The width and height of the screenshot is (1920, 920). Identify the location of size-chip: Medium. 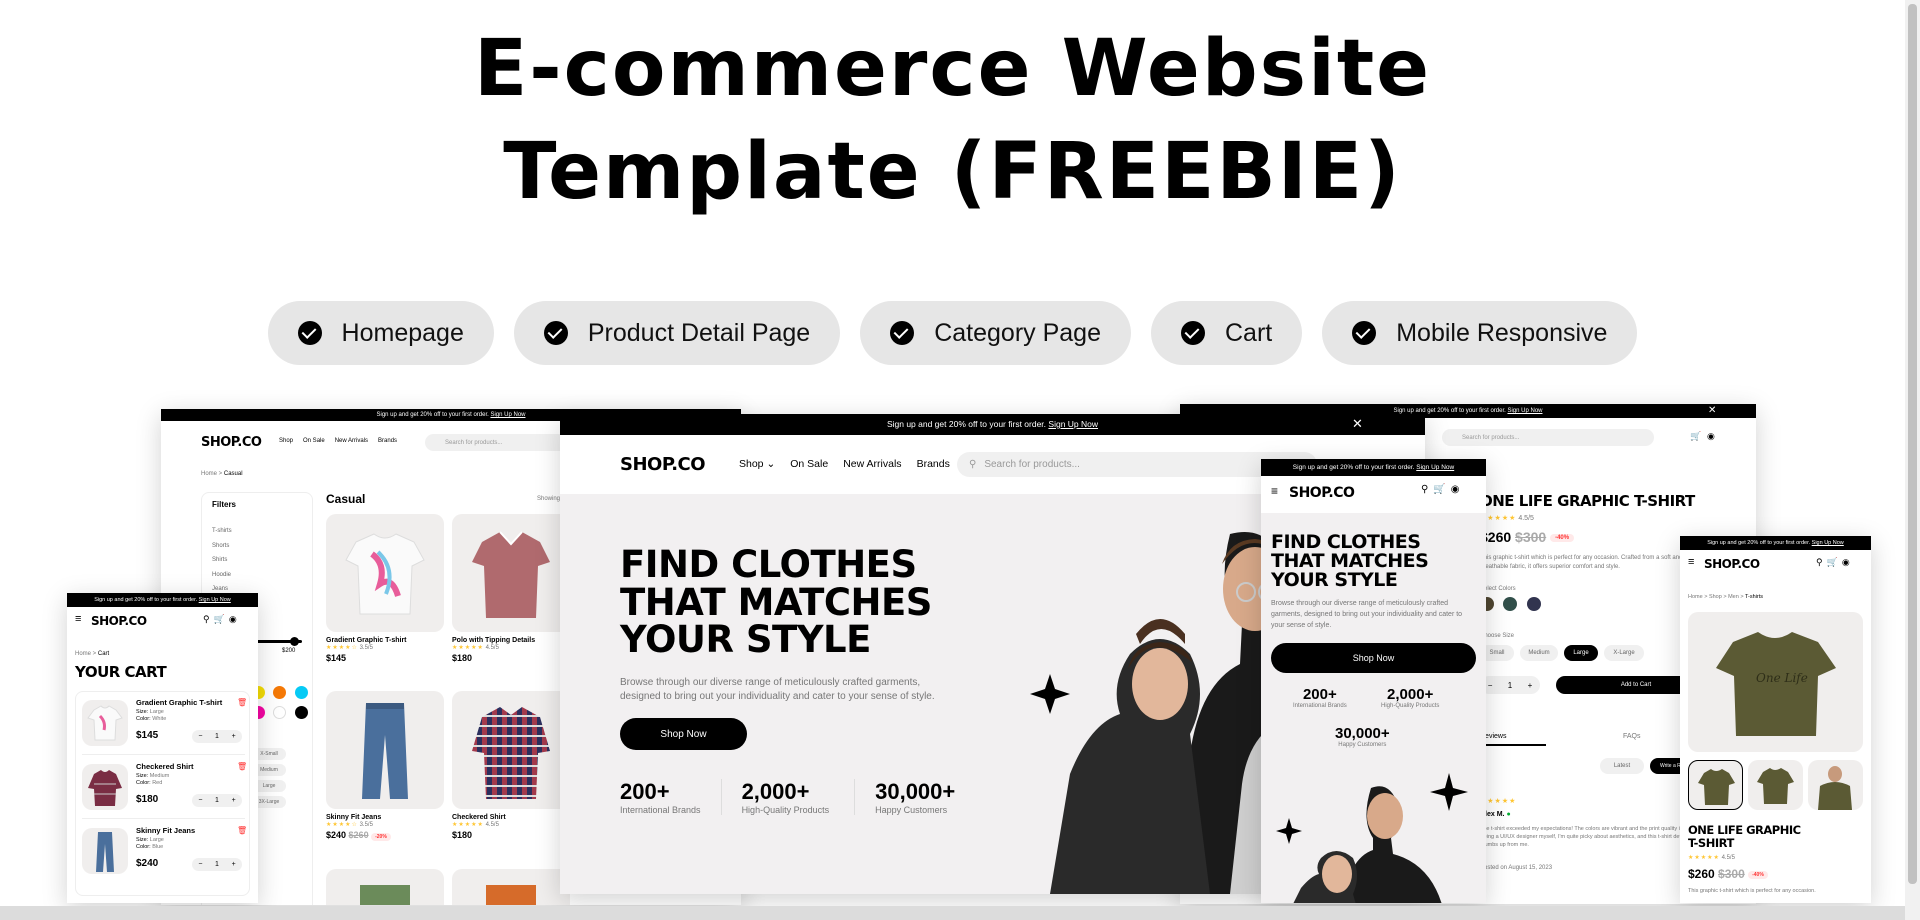
(1539, 653).